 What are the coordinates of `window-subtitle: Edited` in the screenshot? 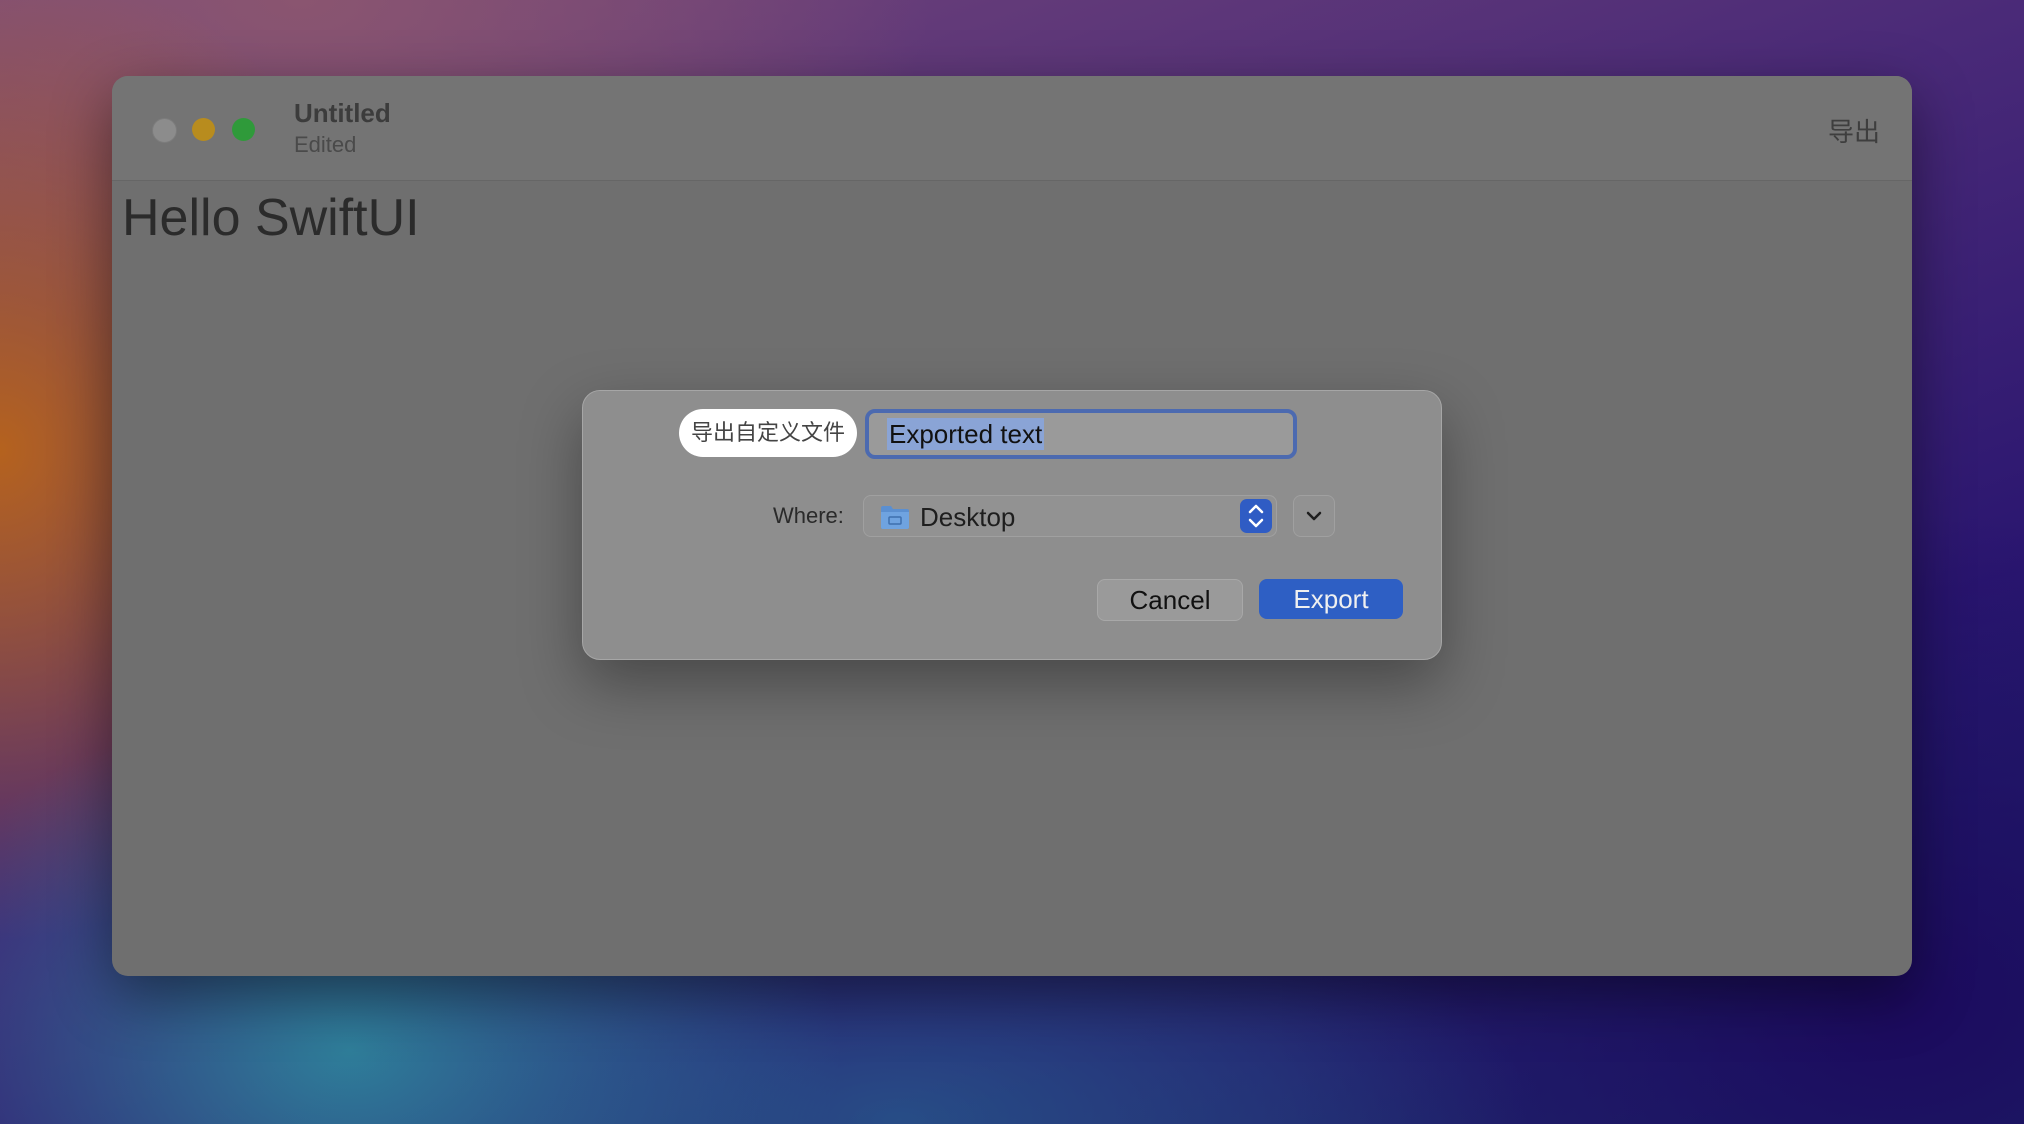 It's located at (325, 144).